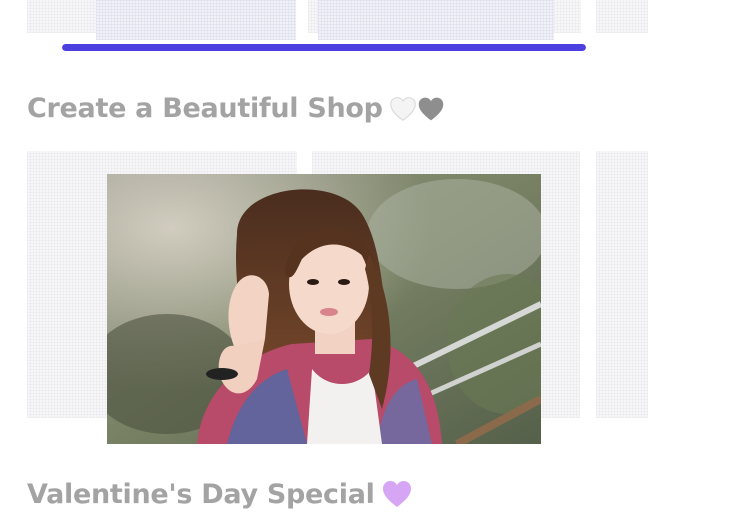  Describe the element at coordinates (622, 284) in the screenshot. I see `shop-card-right` at that location.